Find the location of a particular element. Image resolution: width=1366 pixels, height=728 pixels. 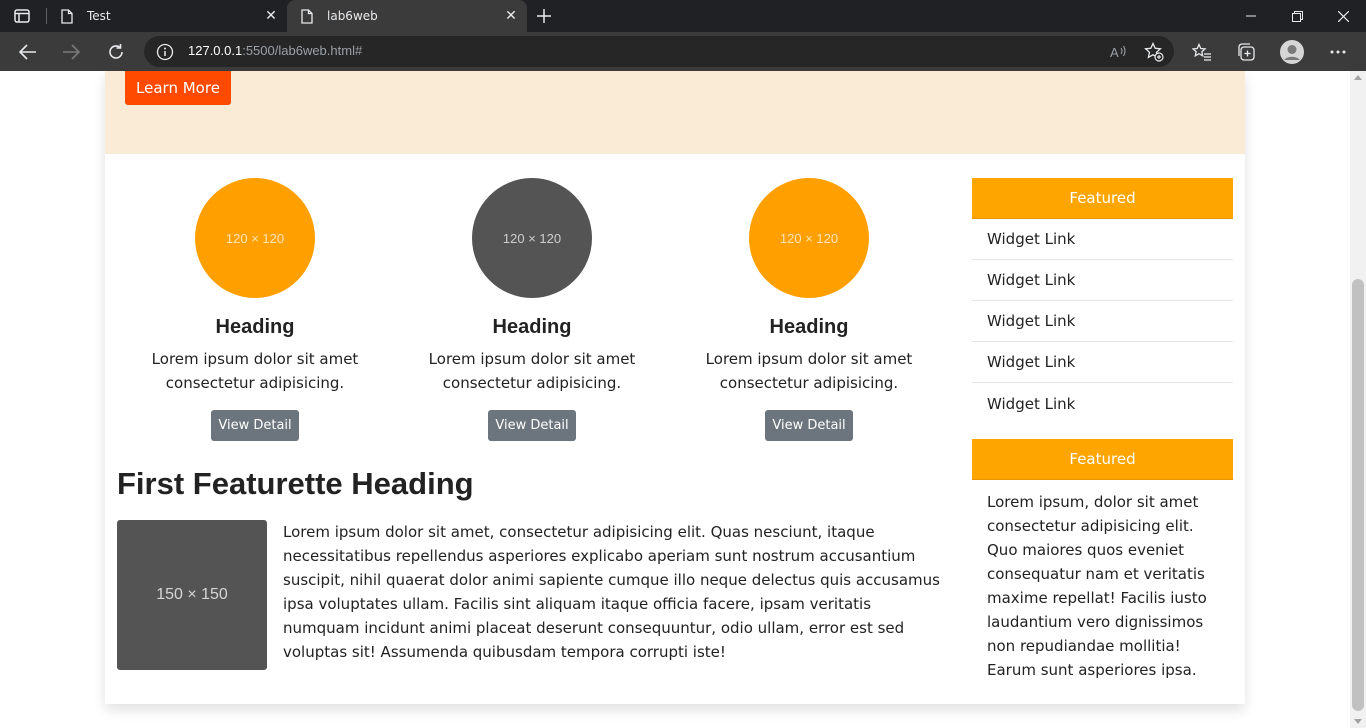

tab-test: Test ✕ is located at coordinates (167, 16).